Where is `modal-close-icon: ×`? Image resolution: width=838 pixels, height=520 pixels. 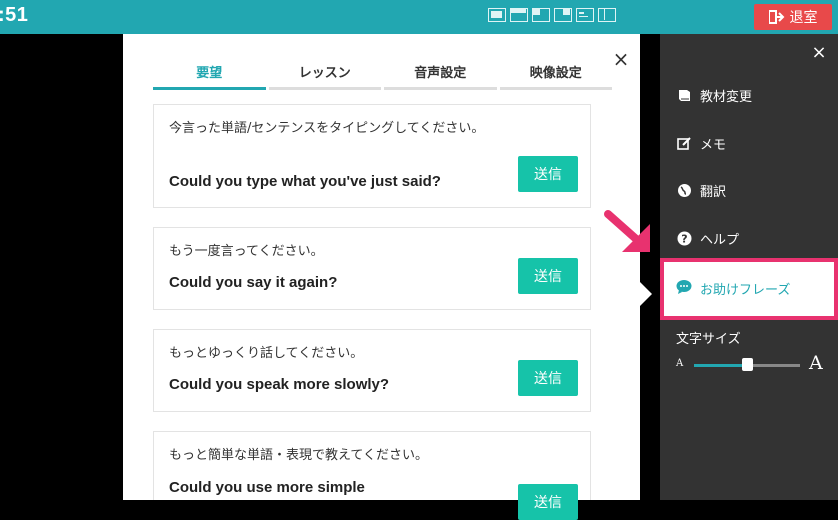 modal-close-icon: × is located at coordinates (621, 59).